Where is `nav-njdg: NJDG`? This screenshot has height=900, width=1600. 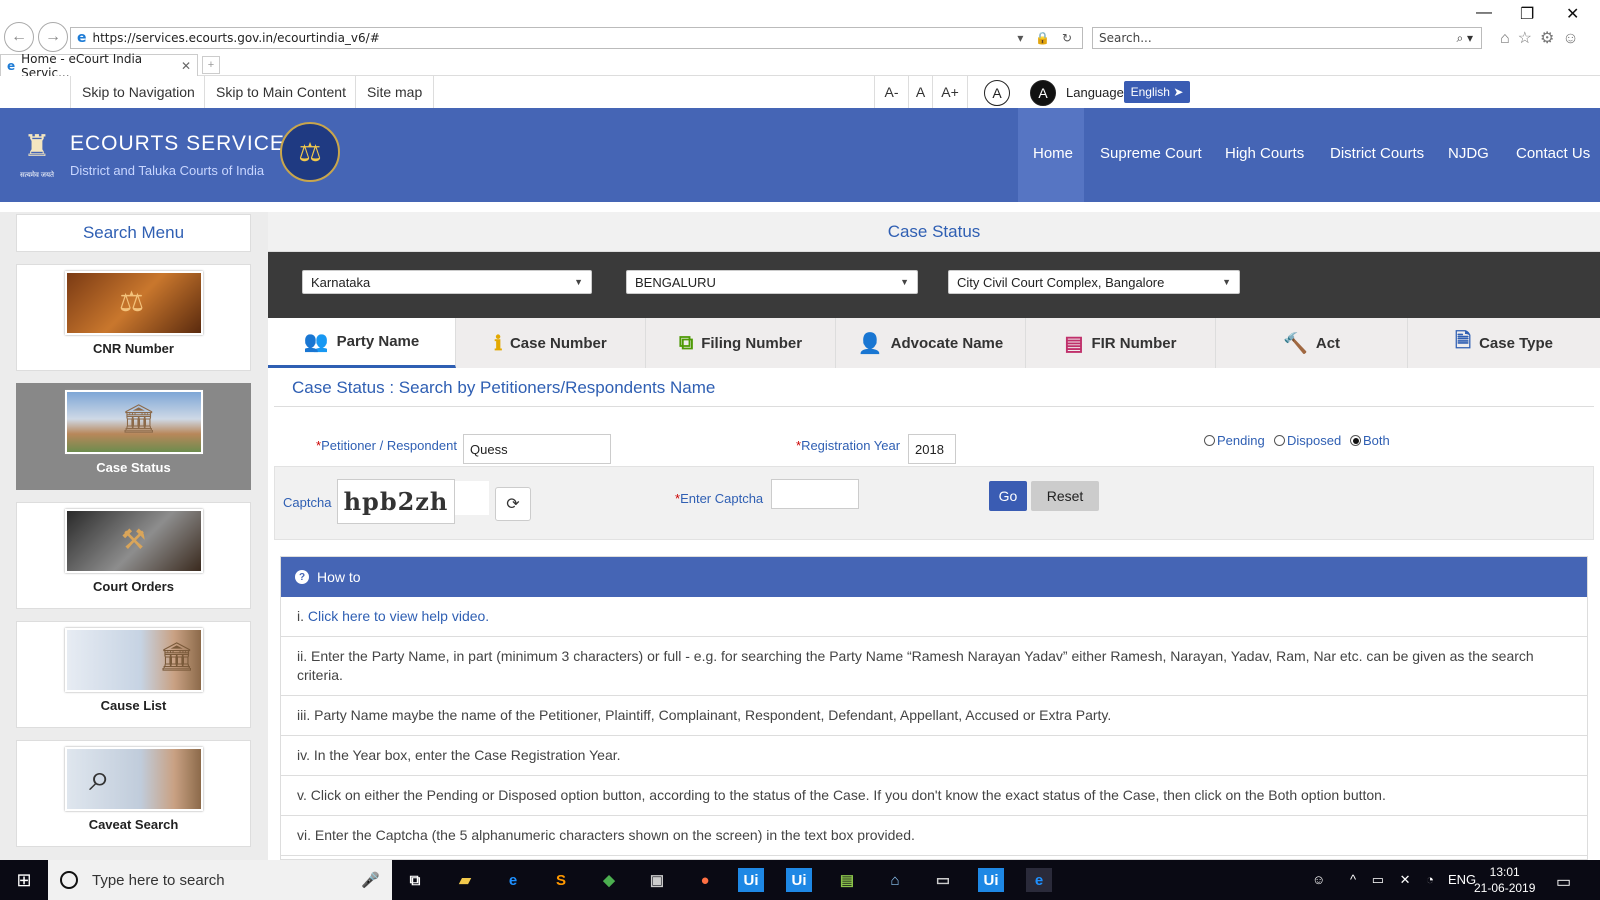
nav-njdg: NJDG is located at coordinates (1468, 153).